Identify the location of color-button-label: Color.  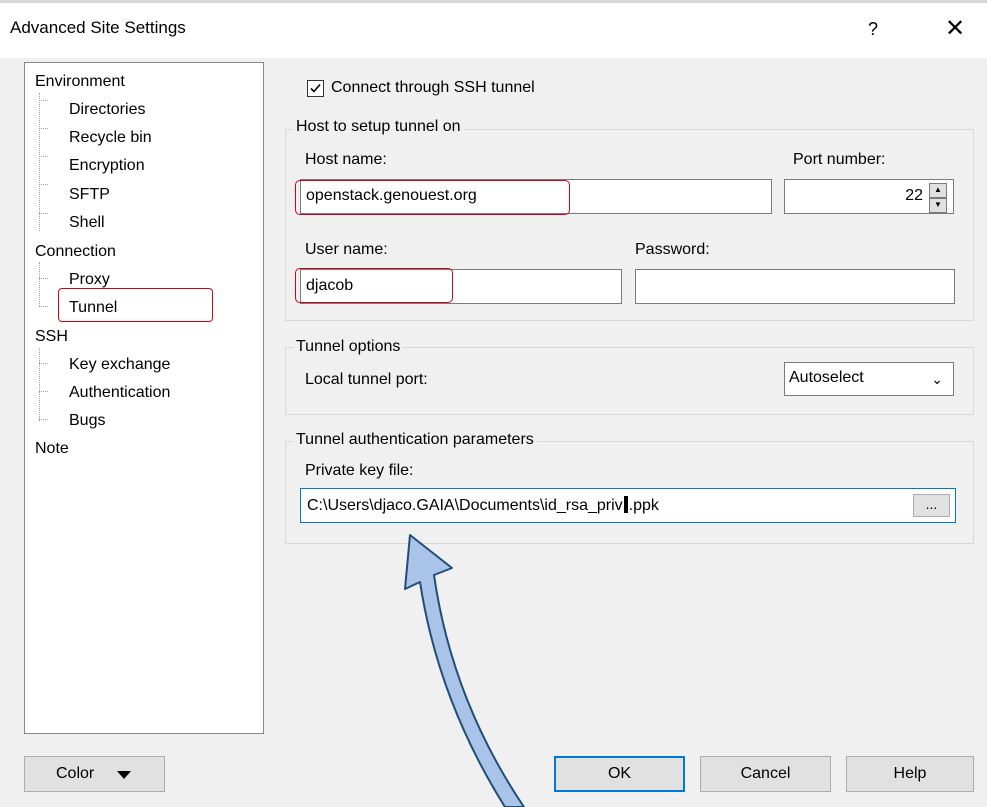
(75, 773).